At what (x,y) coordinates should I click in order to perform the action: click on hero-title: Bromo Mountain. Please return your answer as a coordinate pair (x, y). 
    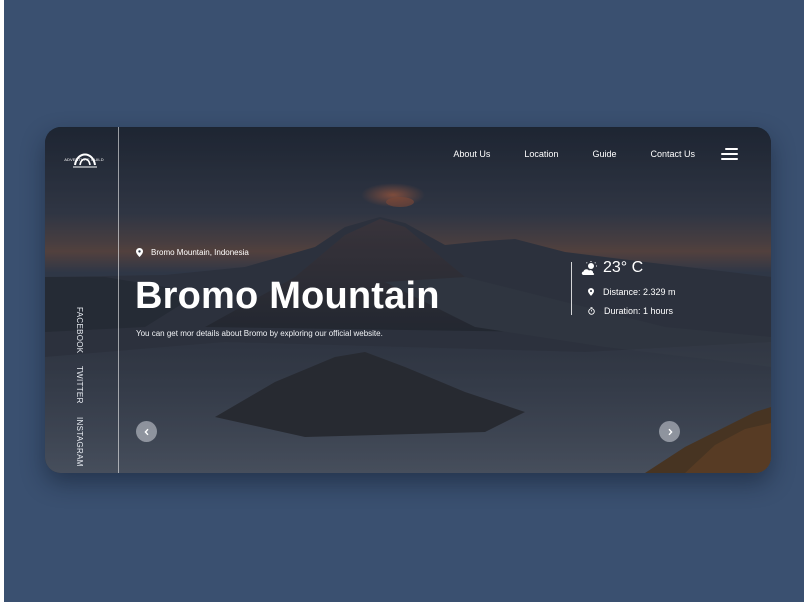
    Looking at the image, I should click on (287, 296).